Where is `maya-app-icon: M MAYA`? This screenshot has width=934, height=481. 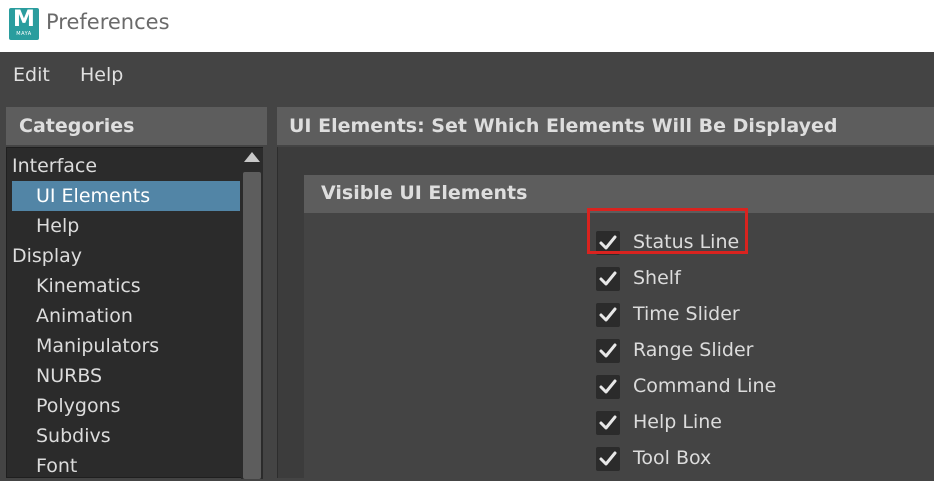 maya-app-icon: M MAYA is located at coordinates (24, 24).